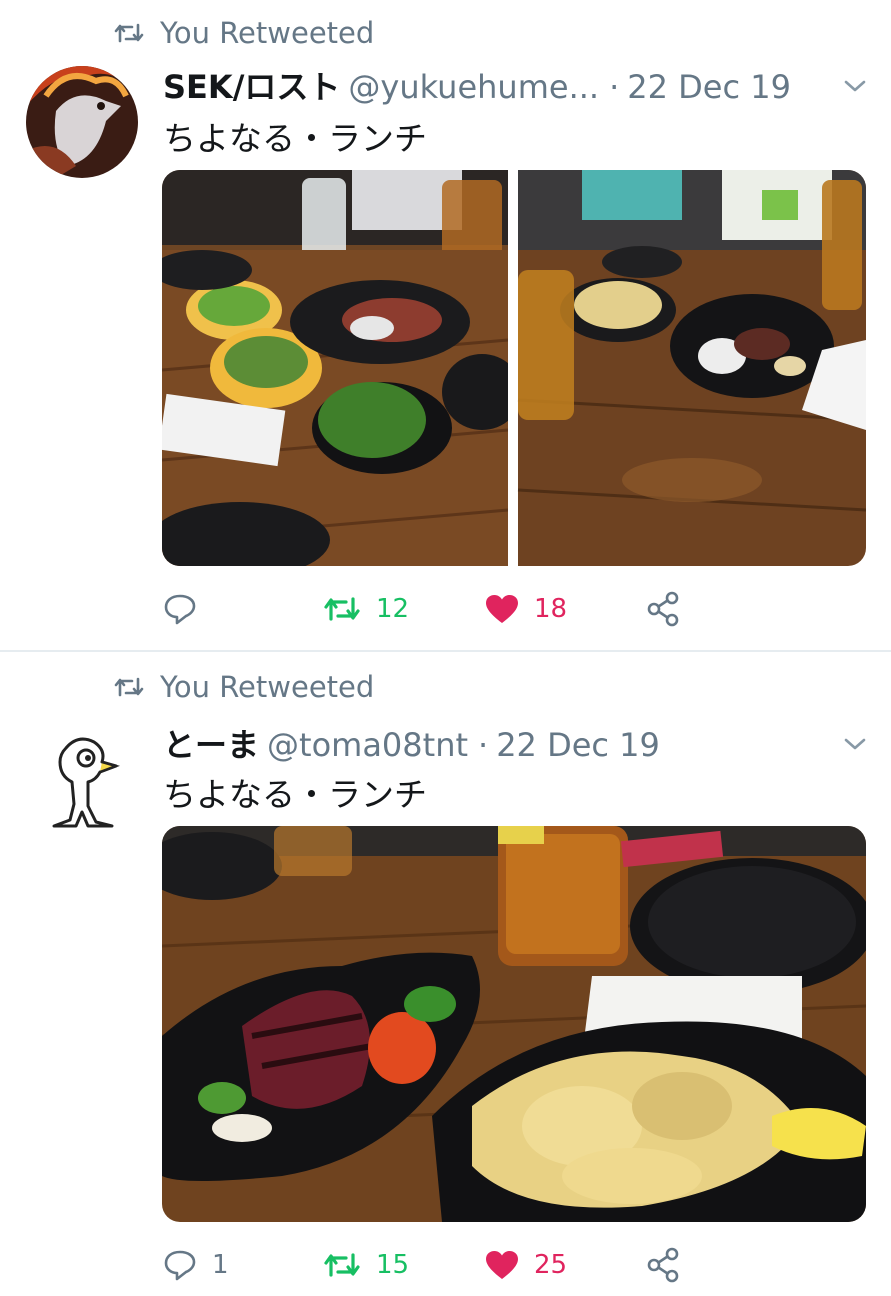  Describe the element at coordinates (525, 609) in the screenshot. I see `like-button: 18` at that location.